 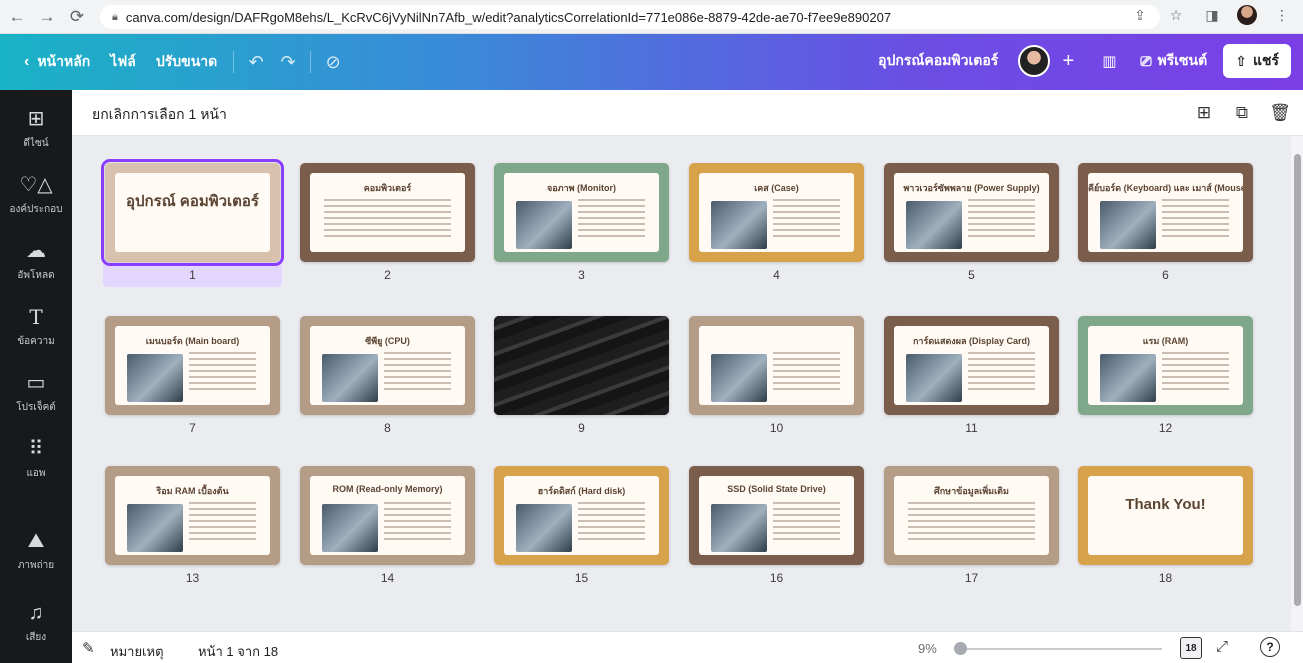 I want to click on slide-thumbnail: ROM (Read-only Memory), so click(x=387, y=515).